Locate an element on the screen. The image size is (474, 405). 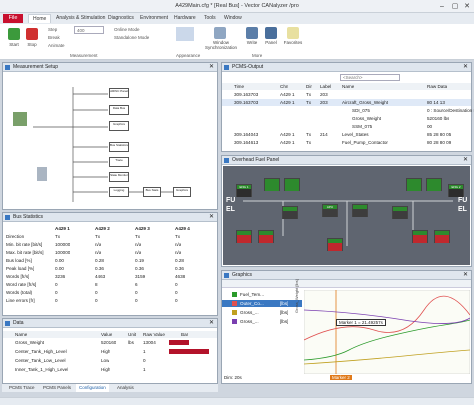
node-arinc-panel: ARINC Panel is located at coordinates (119, 93).